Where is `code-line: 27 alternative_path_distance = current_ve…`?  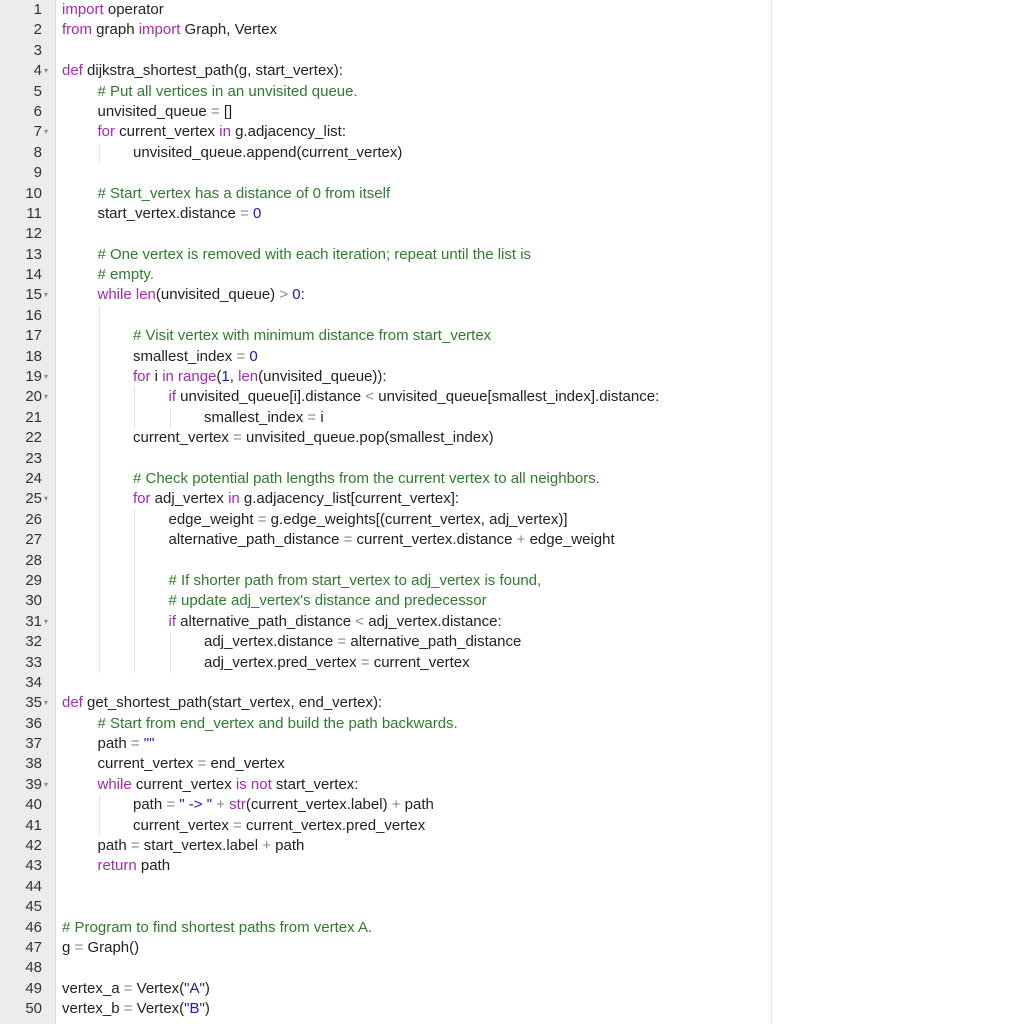
code-line: 27 alternative_path_distance = current_ve… is located at coordinates (505, 540).